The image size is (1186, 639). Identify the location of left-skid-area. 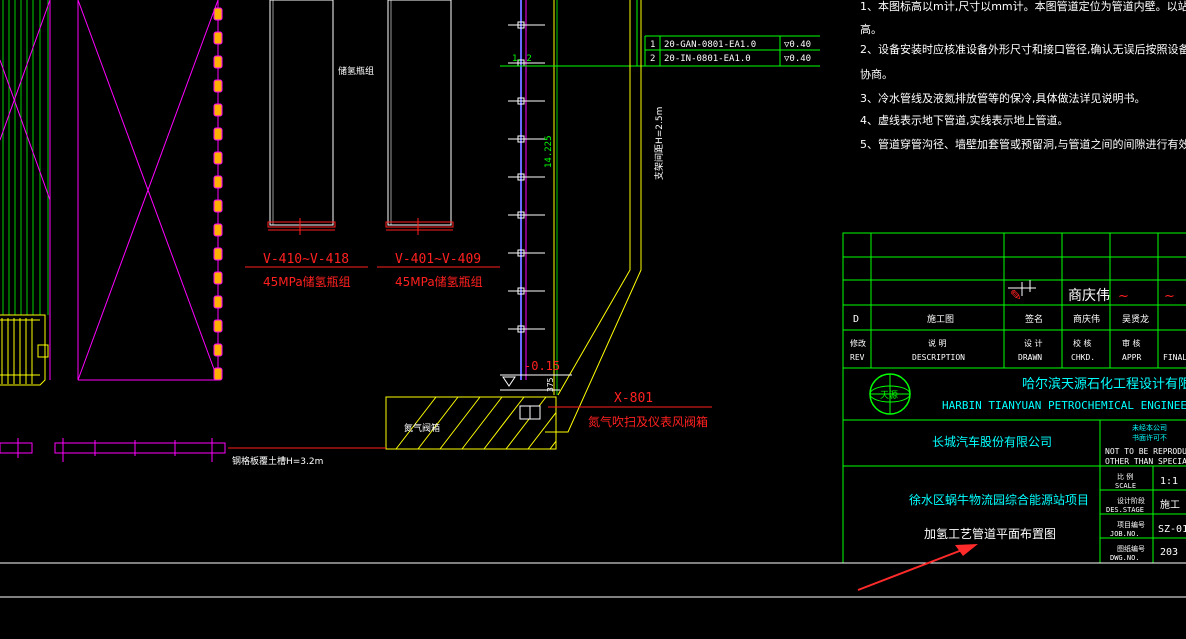
(111, 193).